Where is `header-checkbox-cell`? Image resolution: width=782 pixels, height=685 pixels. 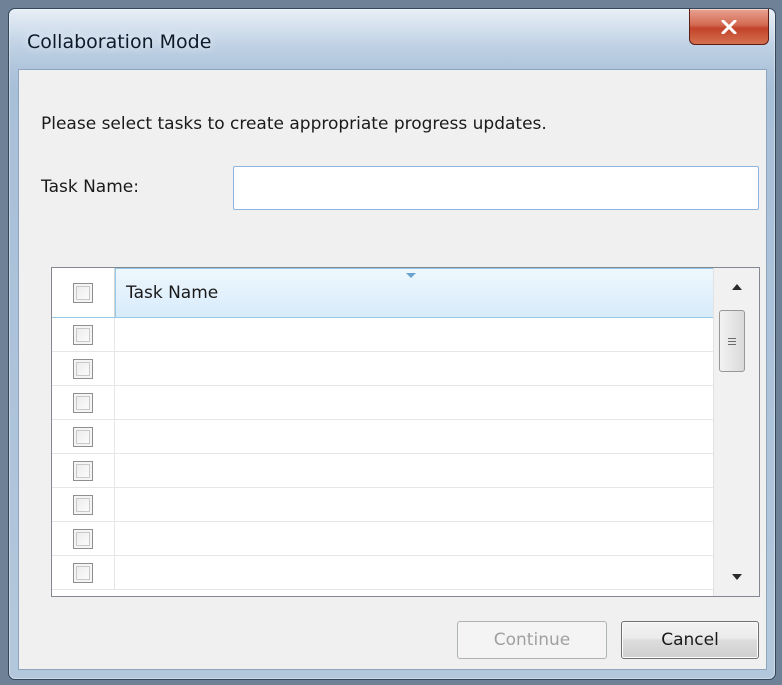 header-checkbox-cell is located at coordinates (83, 292).